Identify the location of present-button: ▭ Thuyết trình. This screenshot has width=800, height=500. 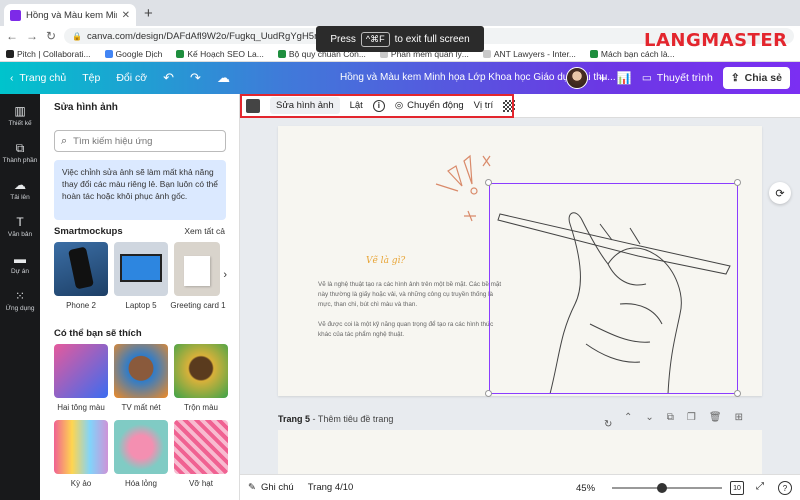
(677, 78).